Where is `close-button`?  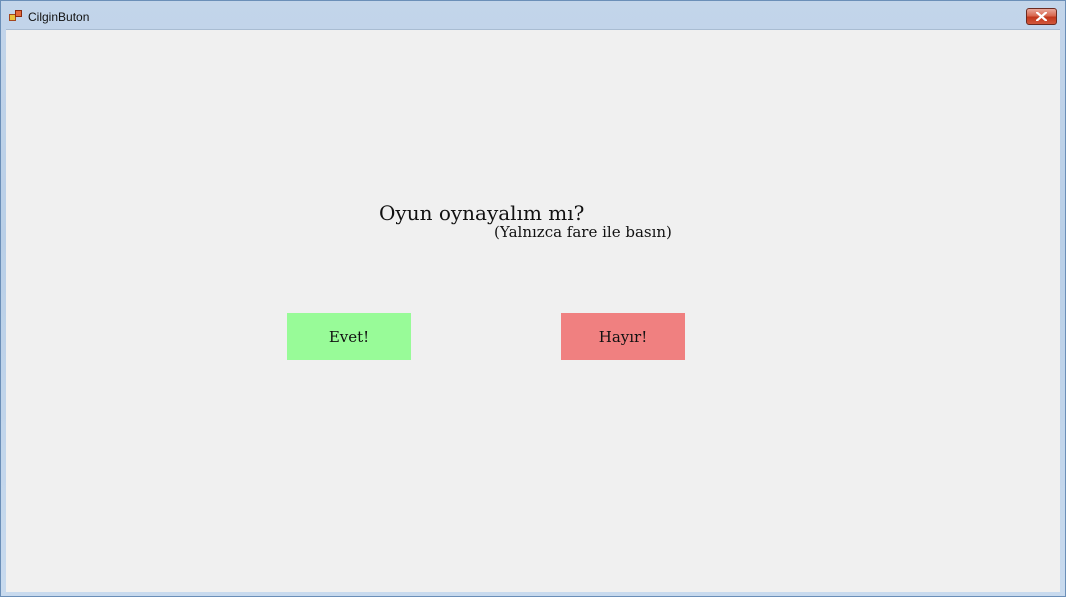 close-button is located at coordinates (1041, 16).